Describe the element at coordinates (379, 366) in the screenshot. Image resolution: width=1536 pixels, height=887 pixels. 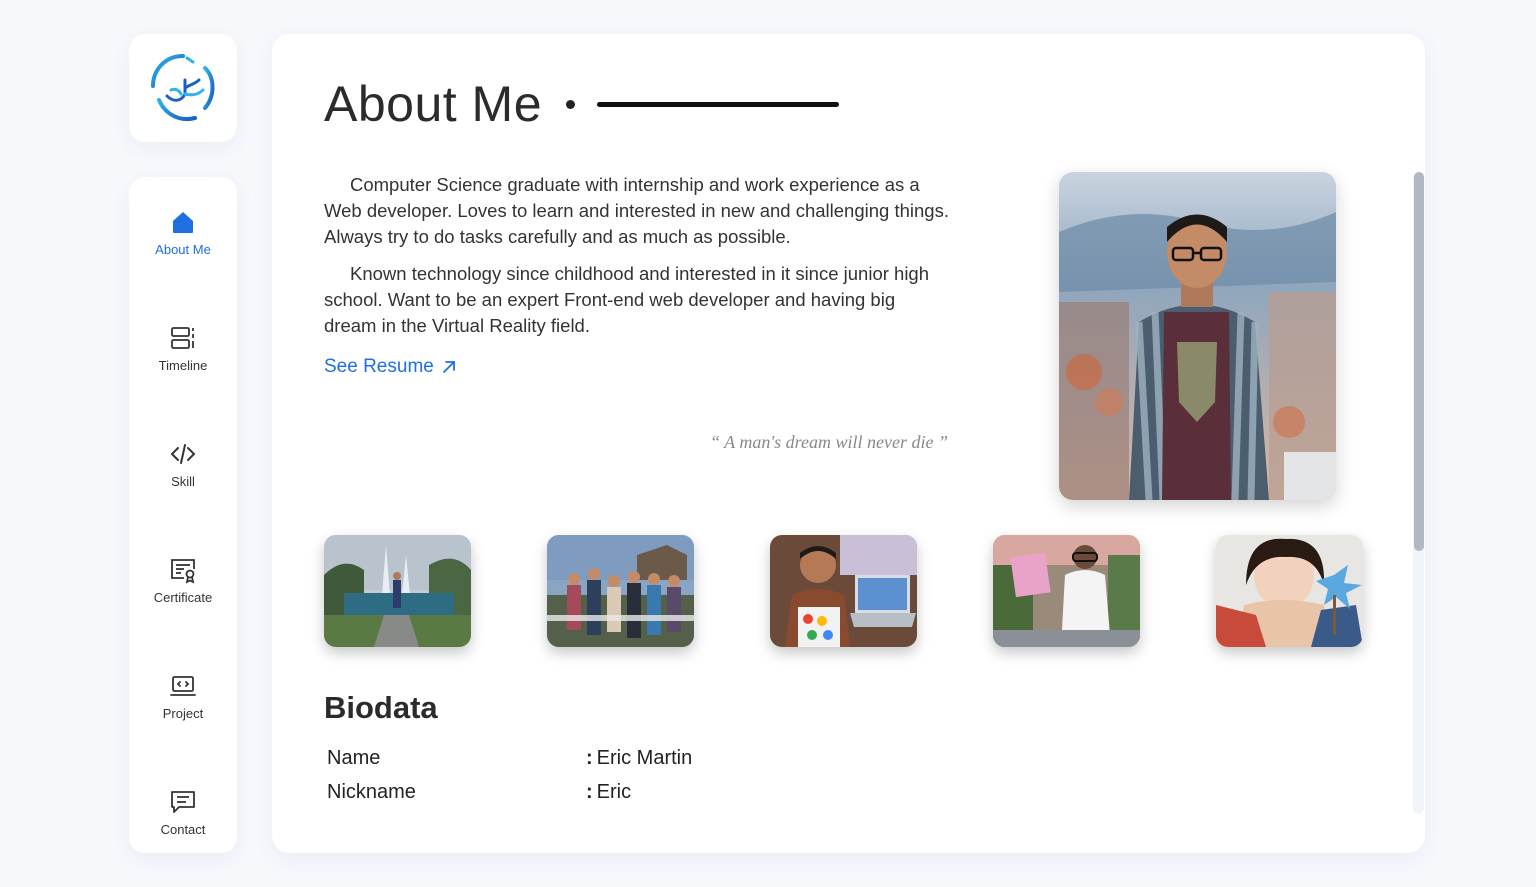
I see `see-resume-label: See Resume` at that location.